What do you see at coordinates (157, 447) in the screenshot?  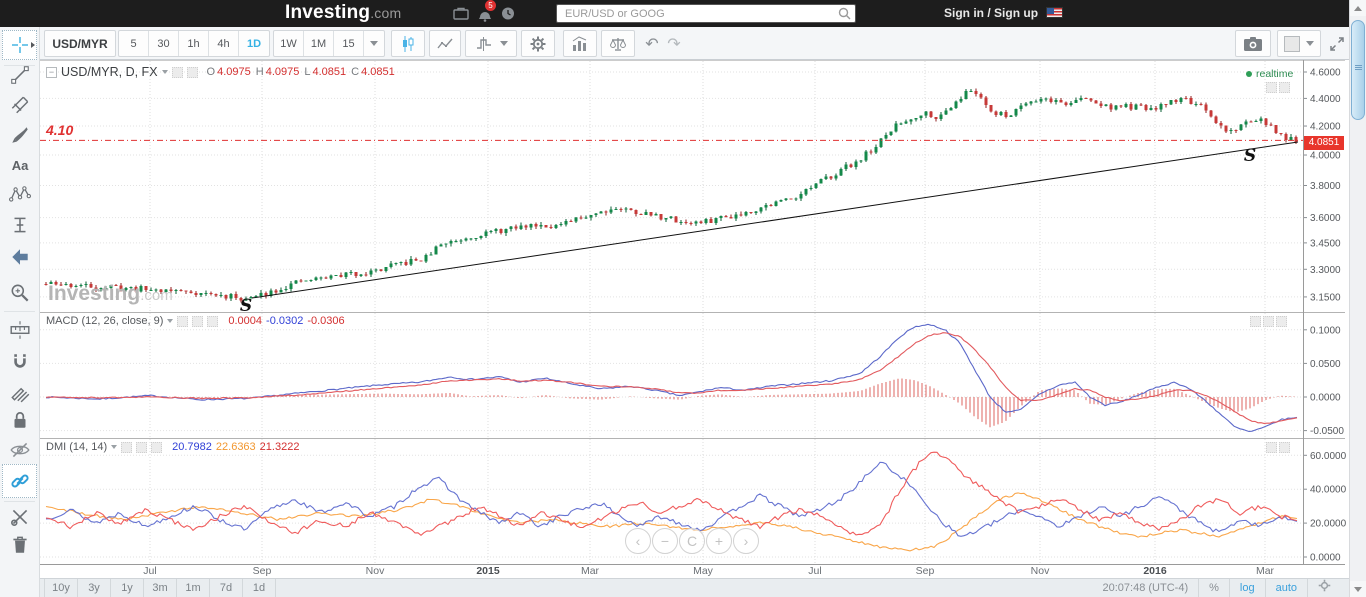 I see `dmi-close-icon` at bounding box center [157, 447].